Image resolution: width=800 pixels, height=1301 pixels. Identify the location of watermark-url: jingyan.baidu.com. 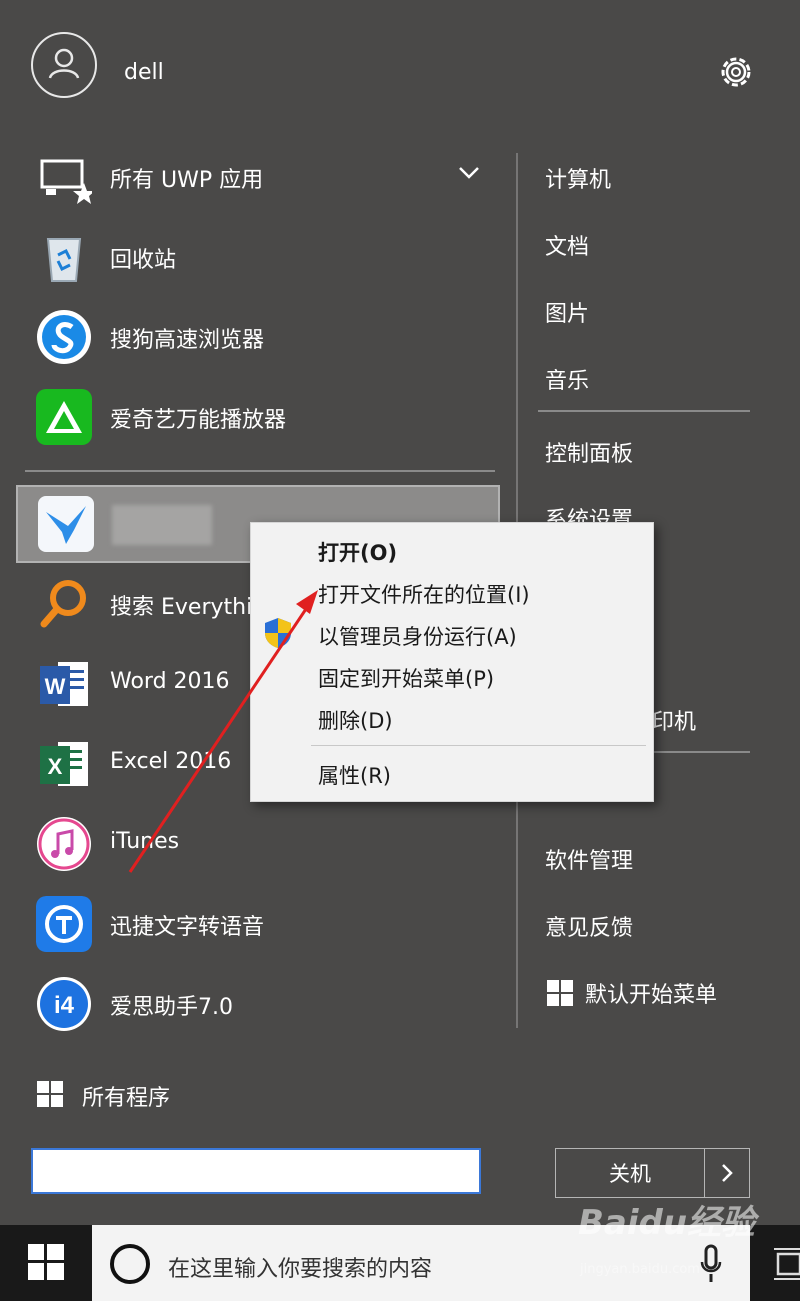
(640, 1269).